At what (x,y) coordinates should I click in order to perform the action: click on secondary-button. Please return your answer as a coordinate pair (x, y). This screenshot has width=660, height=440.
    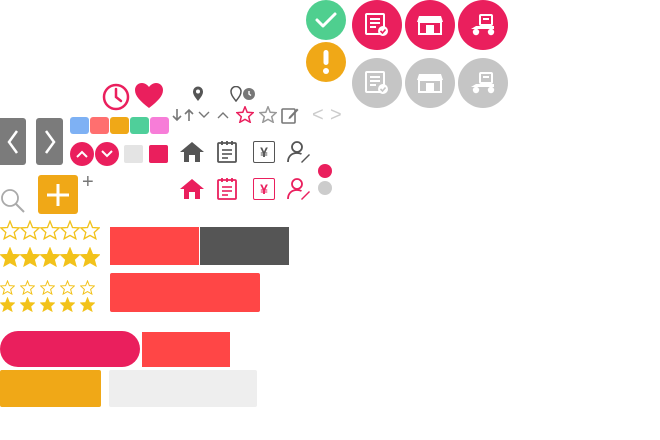
    Looking at the image, I should click on (244, 246).